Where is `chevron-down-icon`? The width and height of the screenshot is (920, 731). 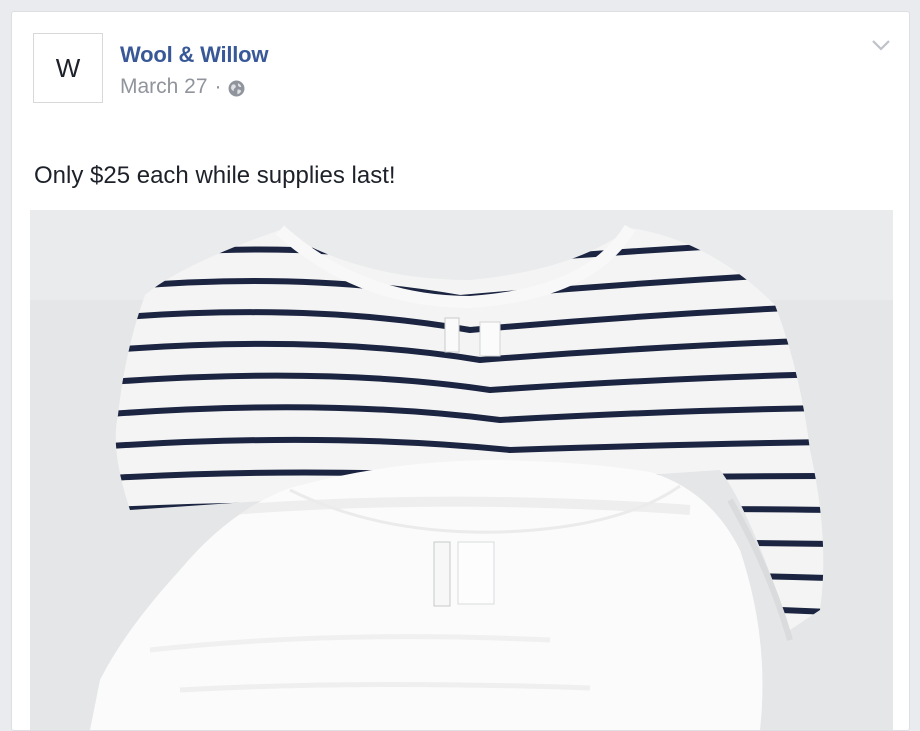
chevron-down-icon is located at coordinates (881, 45).